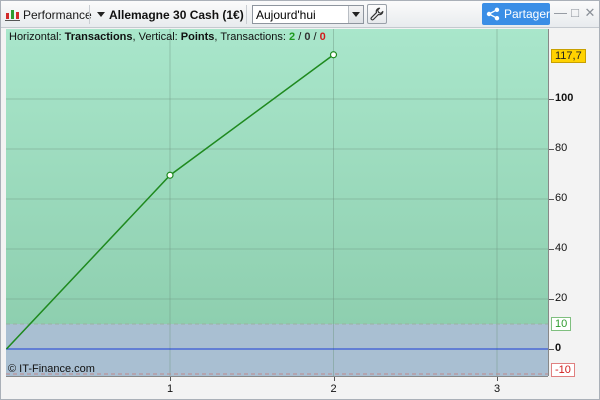 This screenshot has height=400, width=600. I want to click on wrench-icon, so click(377, 14).